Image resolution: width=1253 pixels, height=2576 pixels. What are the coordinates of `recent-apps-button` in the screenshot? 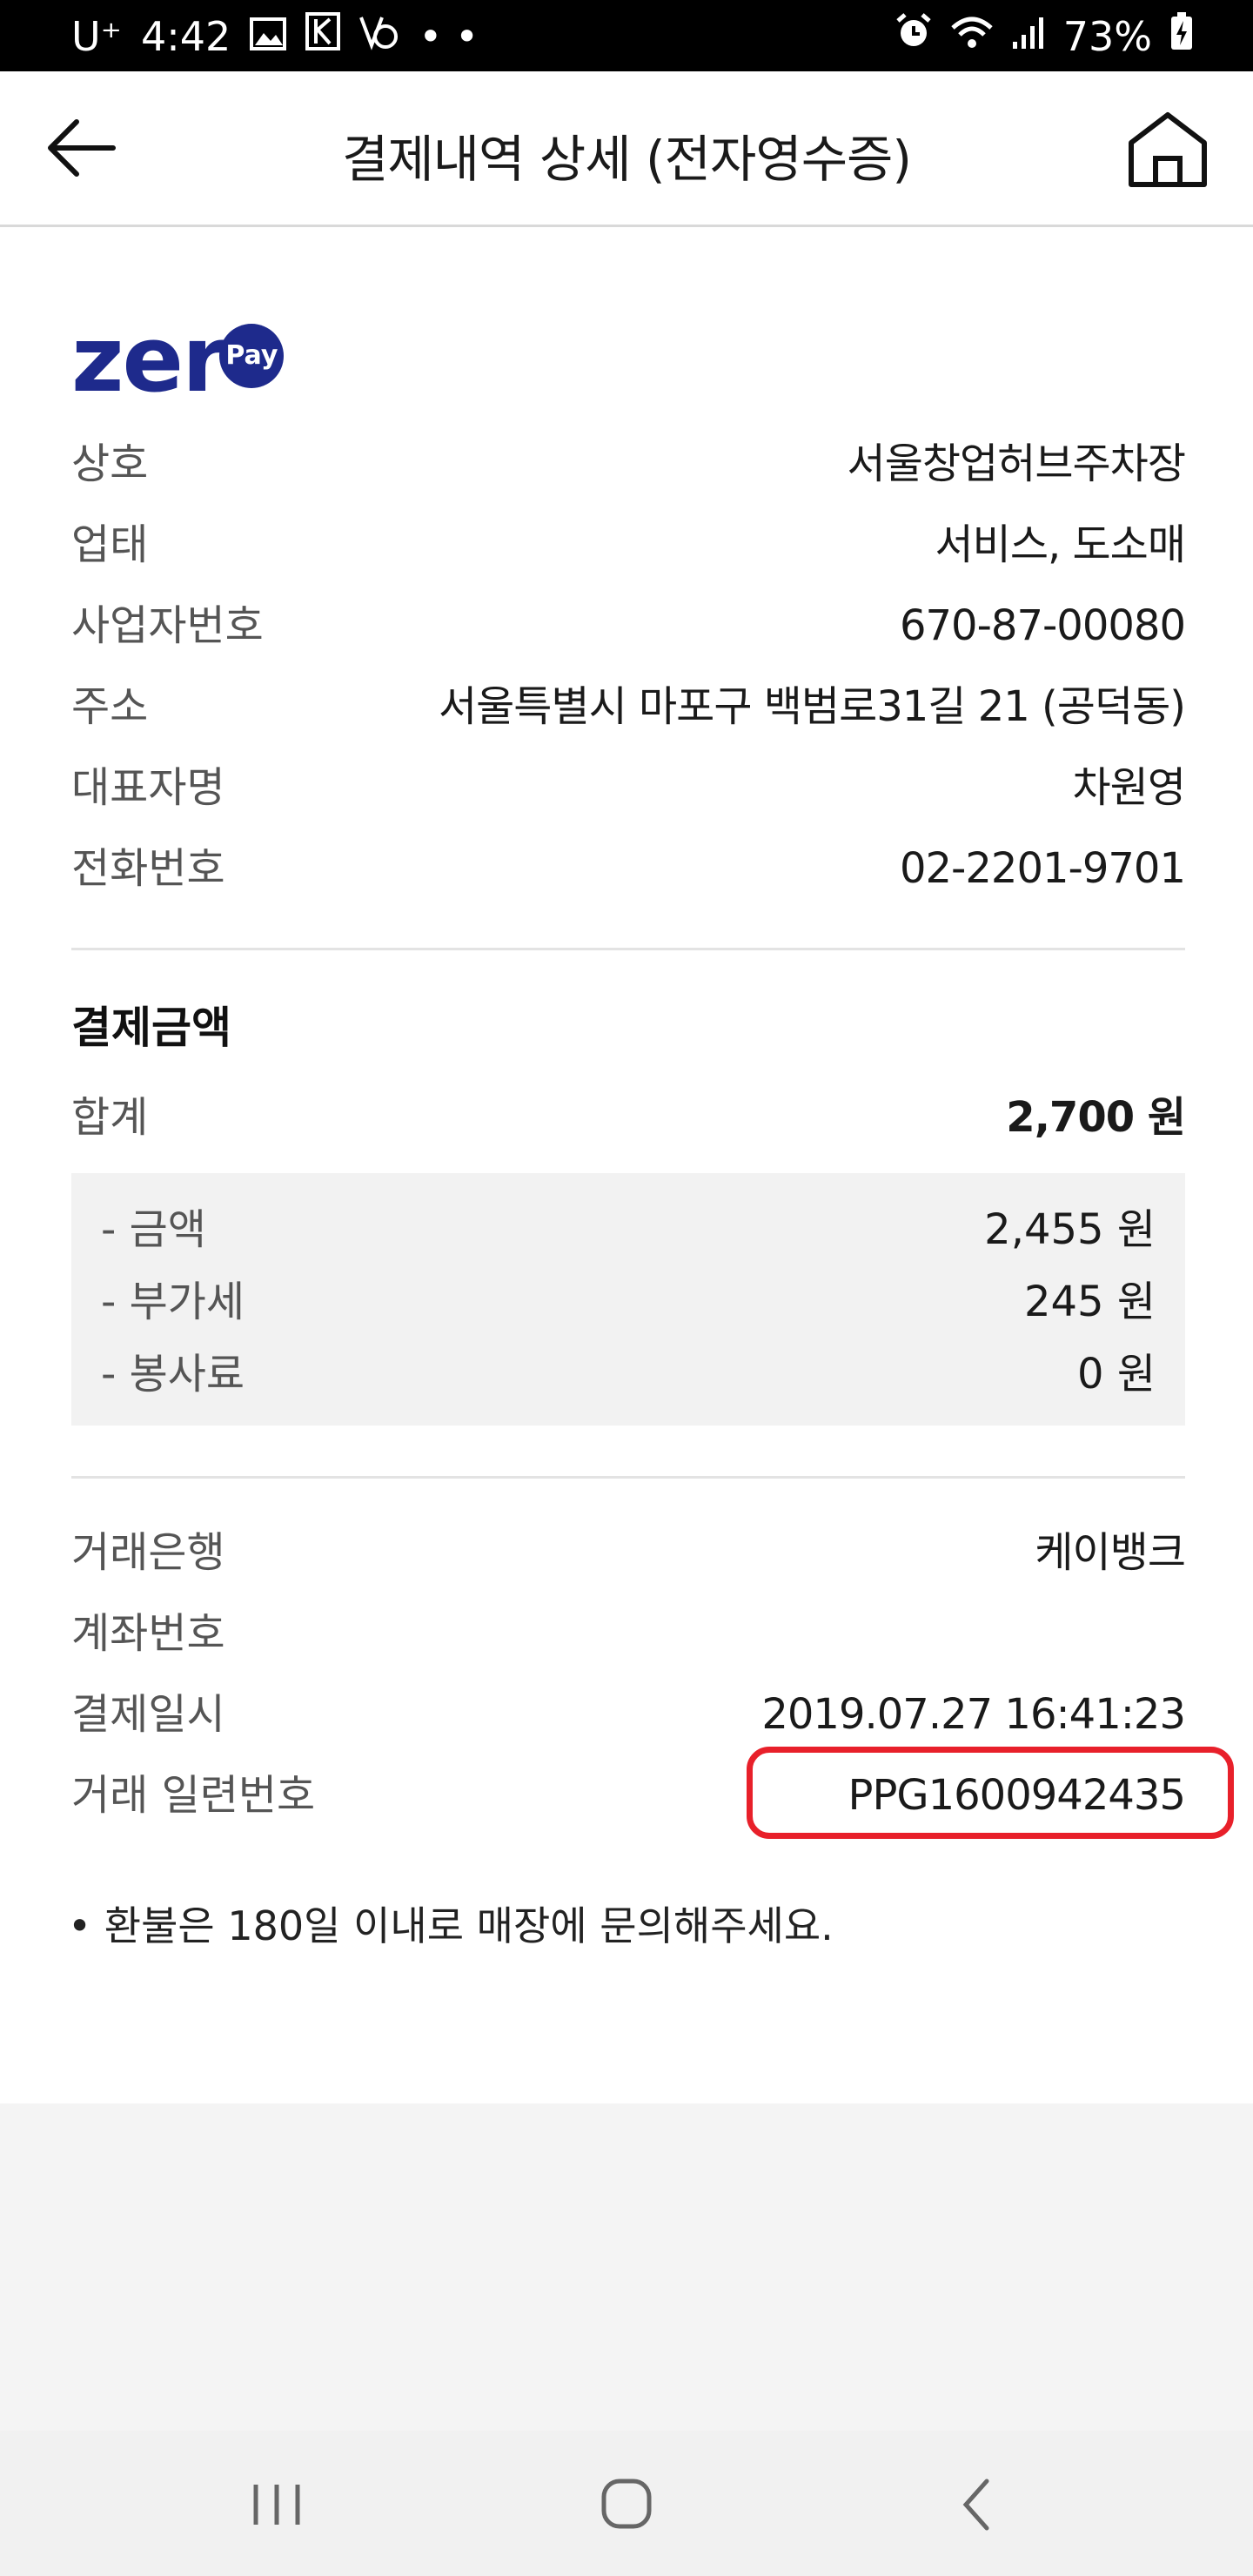 It's located at (276, 2504).